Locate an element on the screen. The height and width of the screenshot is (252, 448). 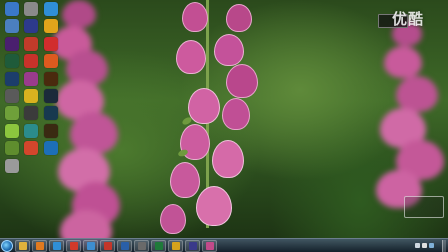
desktop-gadget is located at coordinates (424, 207).